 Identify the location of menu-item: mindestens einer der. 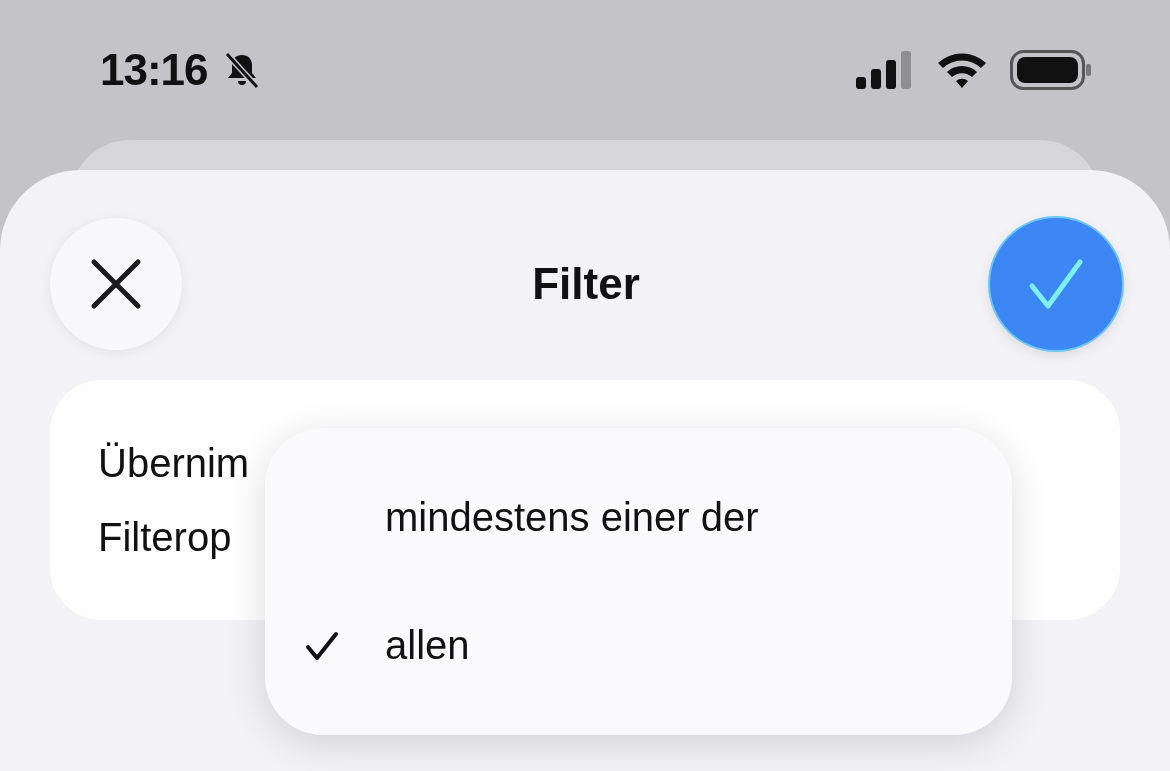
(658, 517).